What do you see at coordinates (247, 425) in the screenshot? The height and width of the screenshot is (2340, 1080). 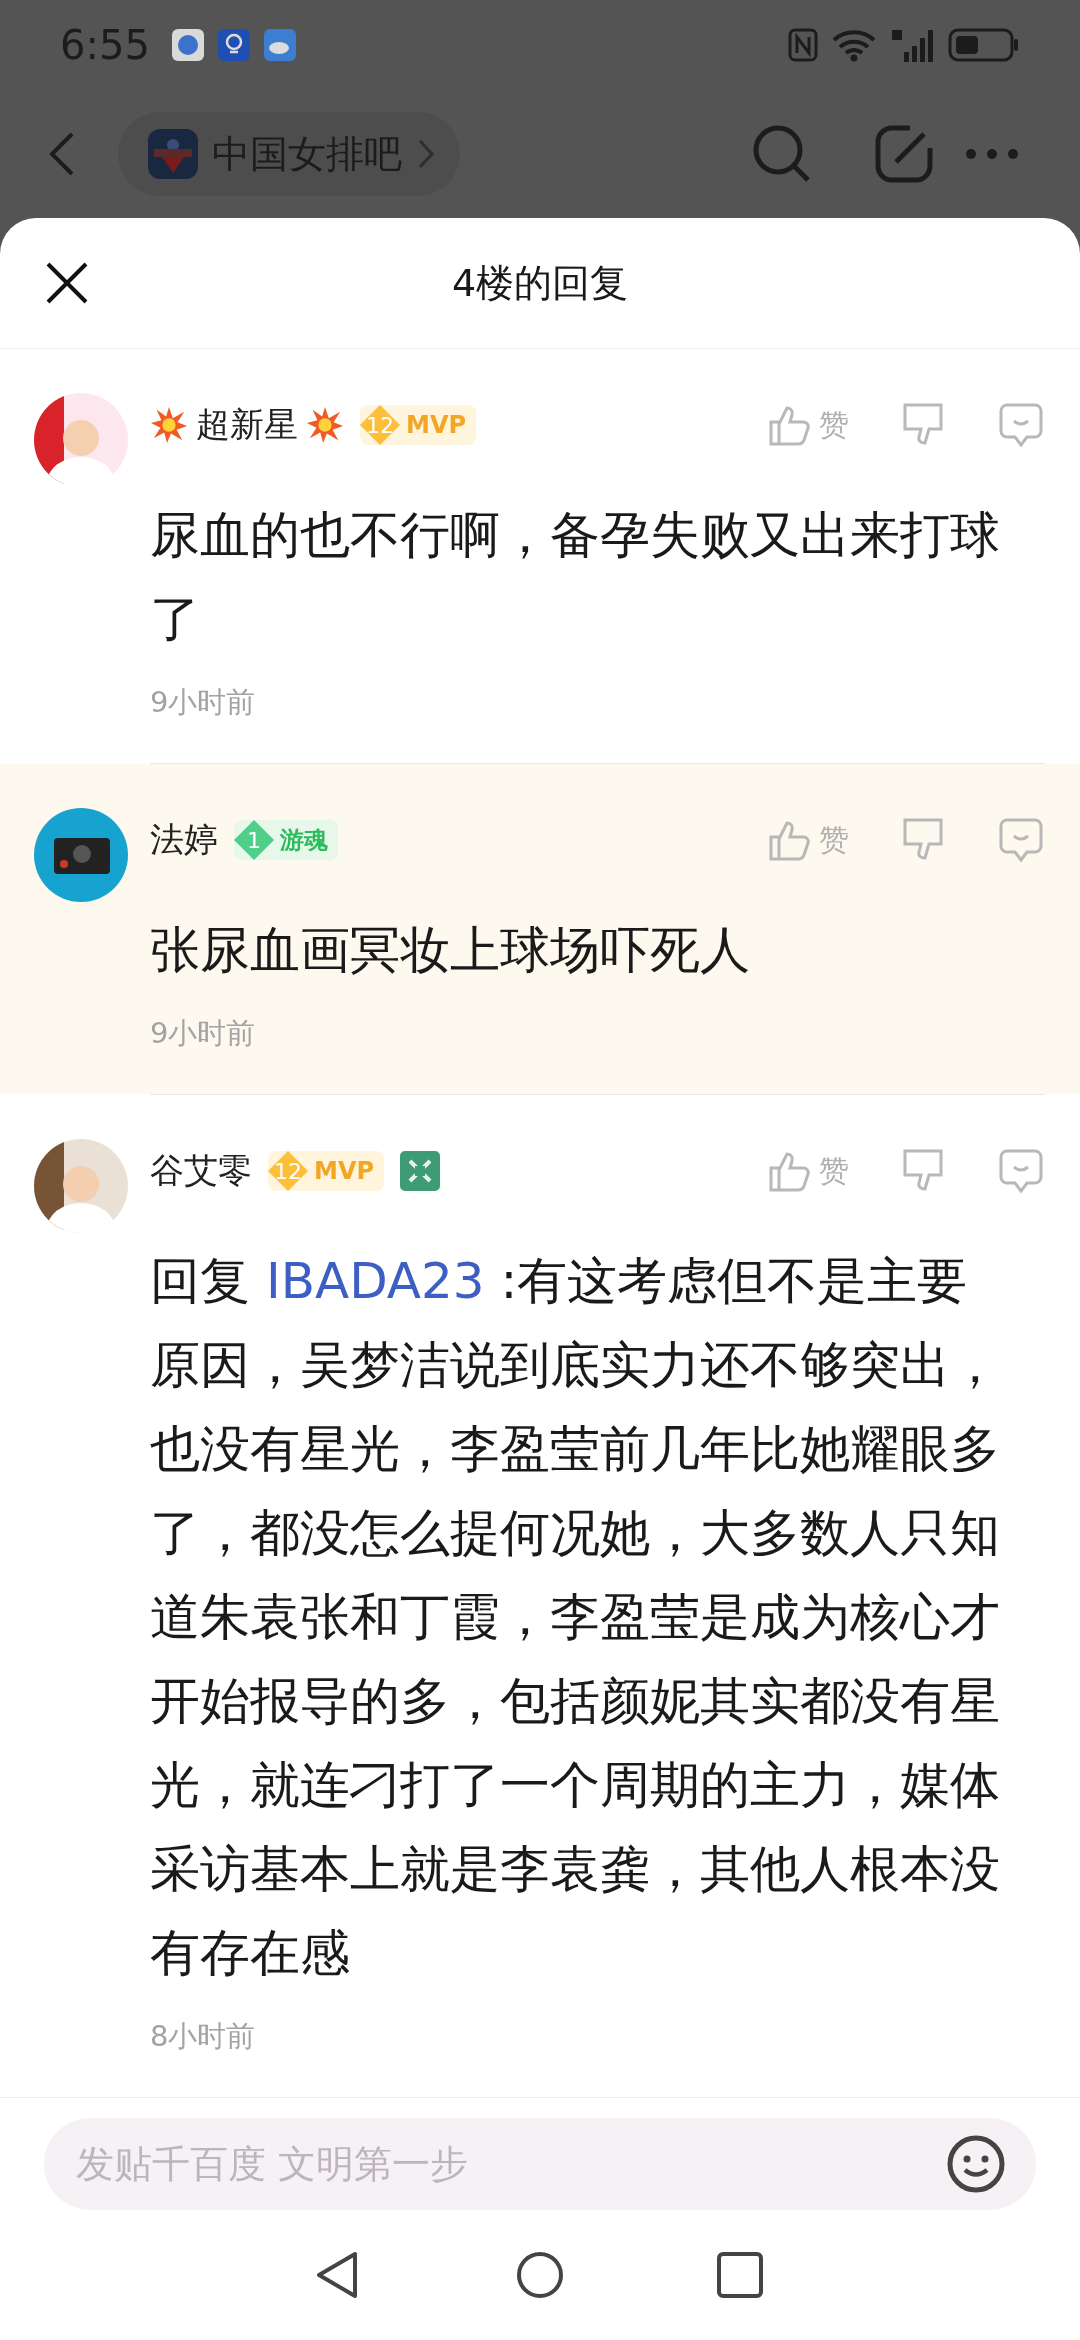 I see `user-name: 超新星` at bounding box center [247, 425].